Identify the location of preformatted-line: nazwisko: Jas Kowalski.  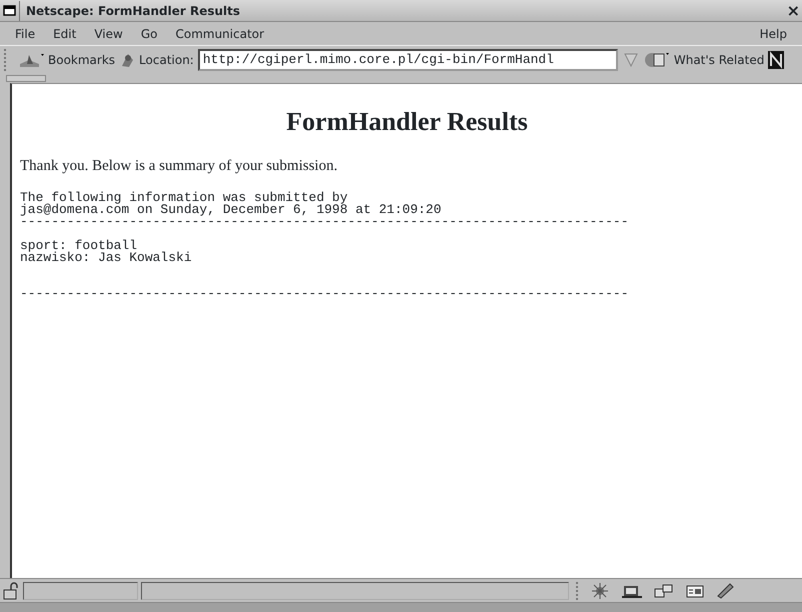
(106, 258).